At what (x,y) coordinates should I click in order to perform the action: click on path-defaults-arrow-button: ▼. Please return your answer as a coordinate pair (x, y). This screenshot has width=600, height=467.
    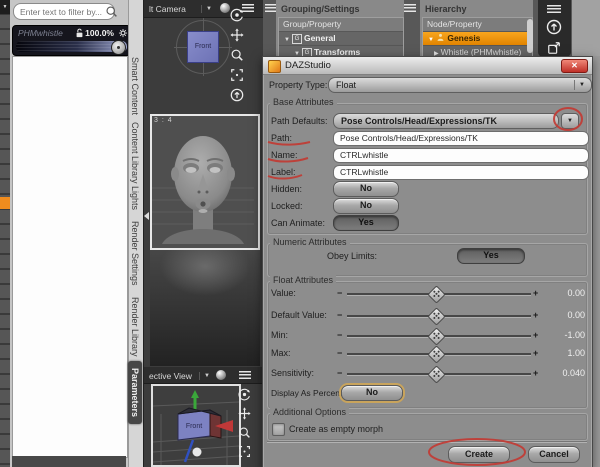
    Looking at the image, I should click on (570, 121).